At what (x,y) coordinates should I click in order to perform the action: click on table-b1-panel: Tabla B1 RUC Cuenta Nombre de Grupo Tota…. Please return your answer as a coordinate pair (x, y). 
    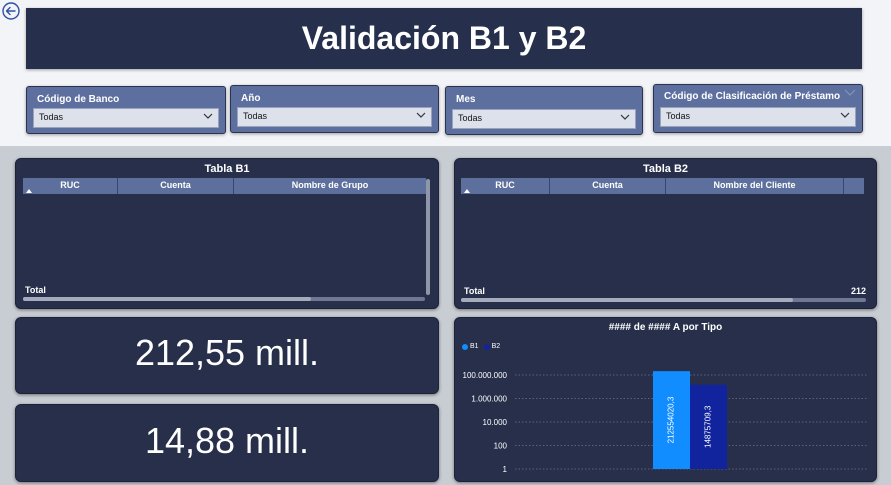
    Looking at the image, I should click on (227, 233).